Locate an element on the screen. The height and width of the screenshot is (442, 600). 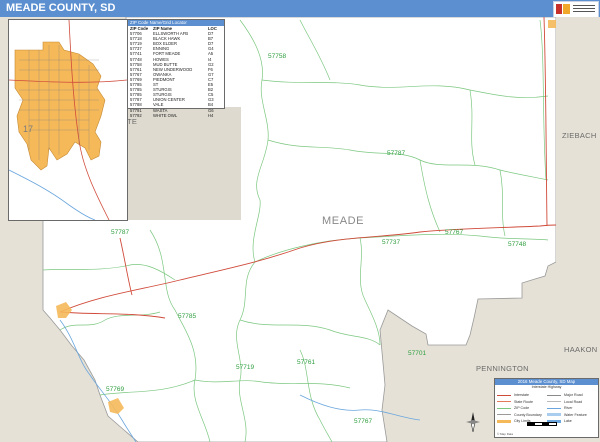
zip-label: 57758 is located at coordinates (277, 56).